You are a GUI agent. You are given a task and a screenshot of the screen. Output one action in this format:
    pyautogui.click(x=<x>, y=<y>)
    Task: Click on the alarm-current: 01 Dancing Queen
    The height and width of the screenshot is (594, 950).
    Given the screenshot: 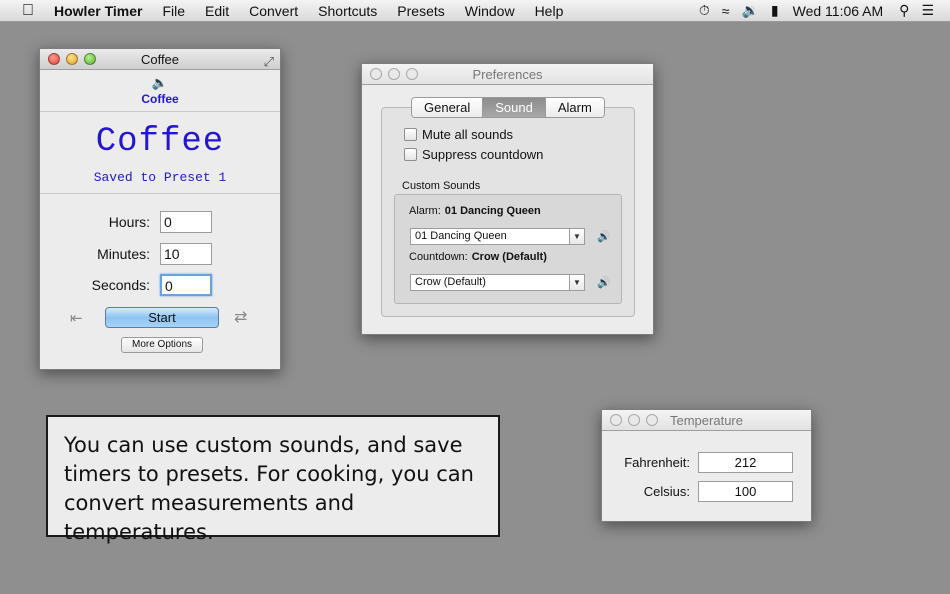 What is the action you would take?
    pyautogui.click(x=492, y=211)
    